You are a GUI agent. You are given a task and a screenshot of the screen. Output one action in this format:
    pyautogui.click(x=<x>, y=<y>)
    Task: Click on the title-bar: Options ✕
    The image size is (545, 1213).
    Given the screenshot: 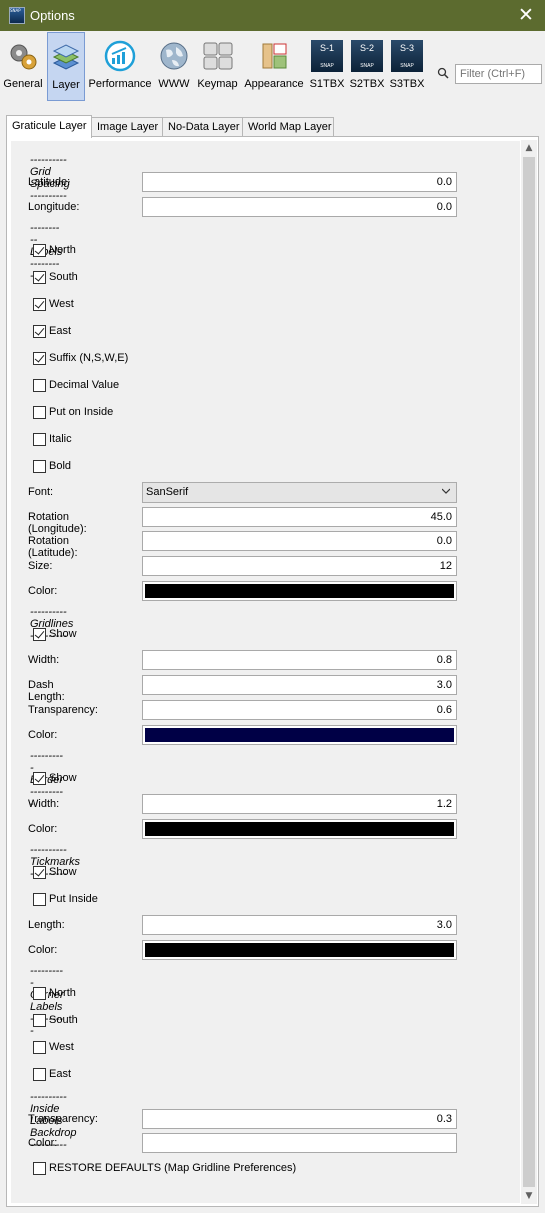 What is the action you would take?
    pyautogui.click(x=272, y=15)
    